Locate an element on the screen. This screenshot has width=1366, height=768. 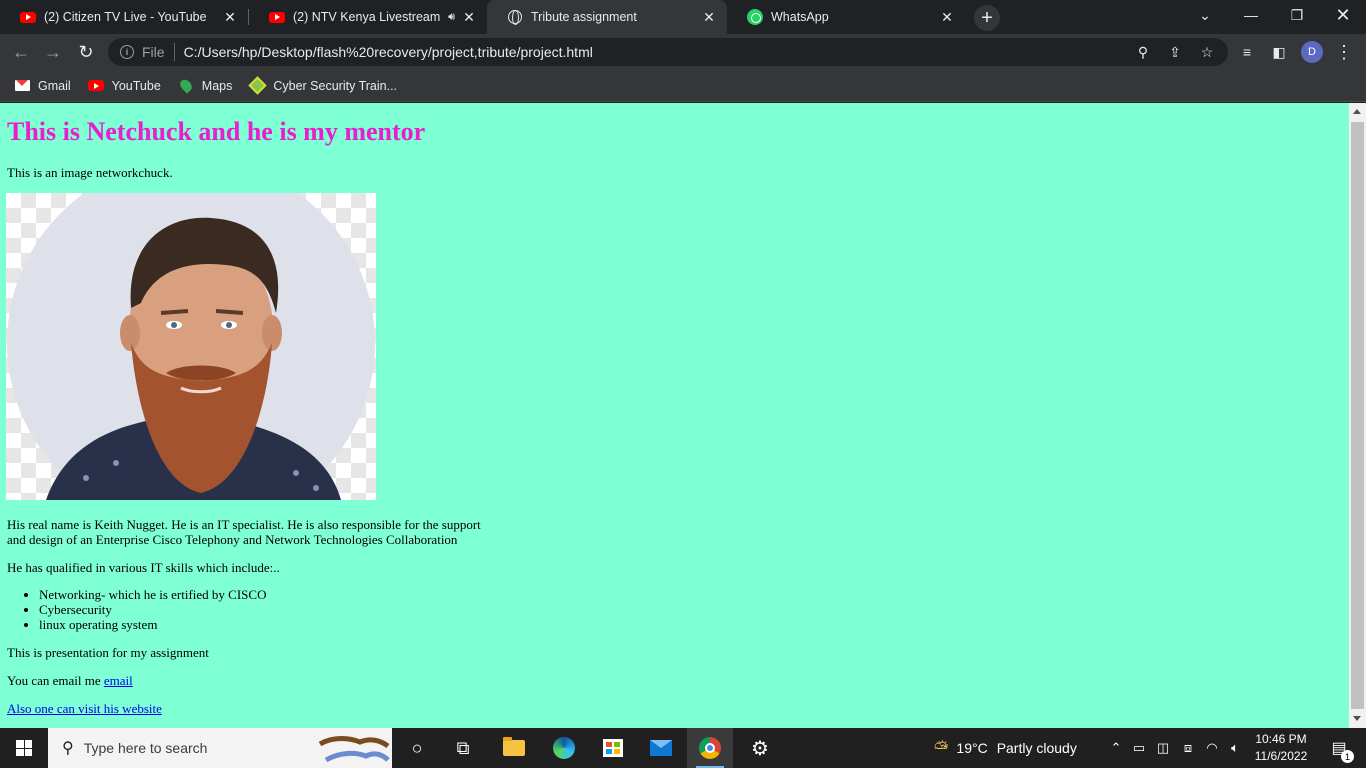
tab-title: (2) NTV Kenya Livestream | N is located at coordinates (369, 17).